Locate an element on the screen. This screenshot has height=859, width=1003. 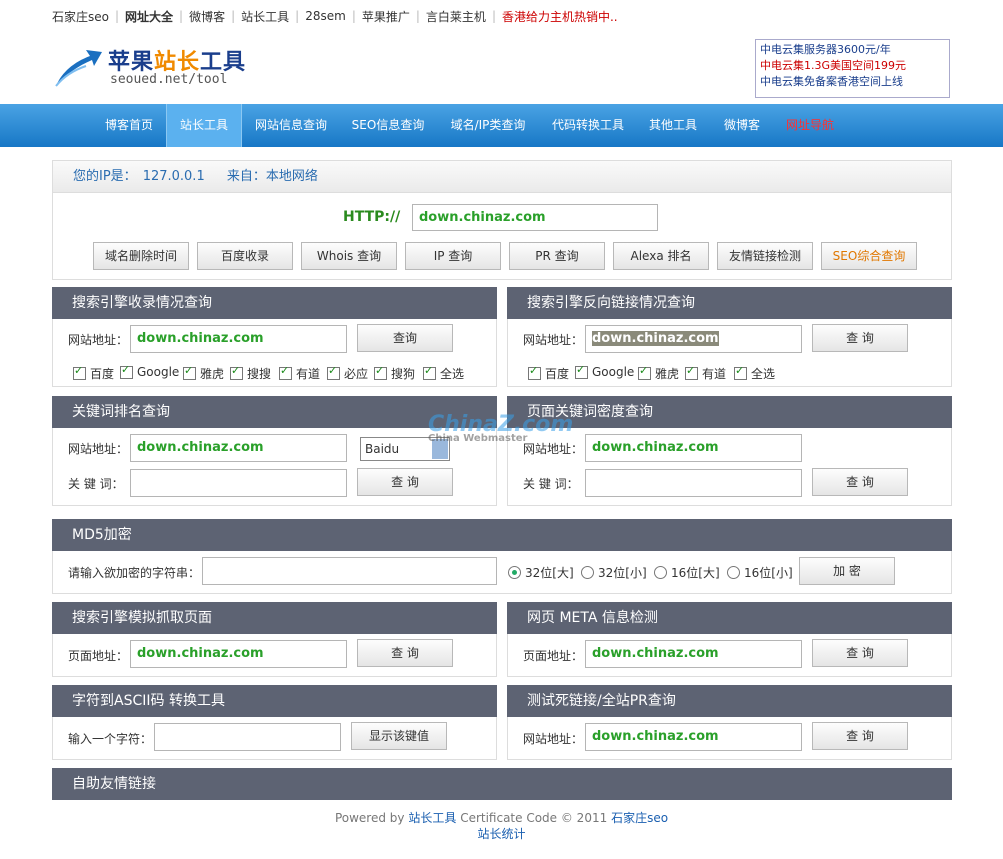
site-logo: 苹果站长工具 seoued.net/tool is located at coordinates (162, 67).